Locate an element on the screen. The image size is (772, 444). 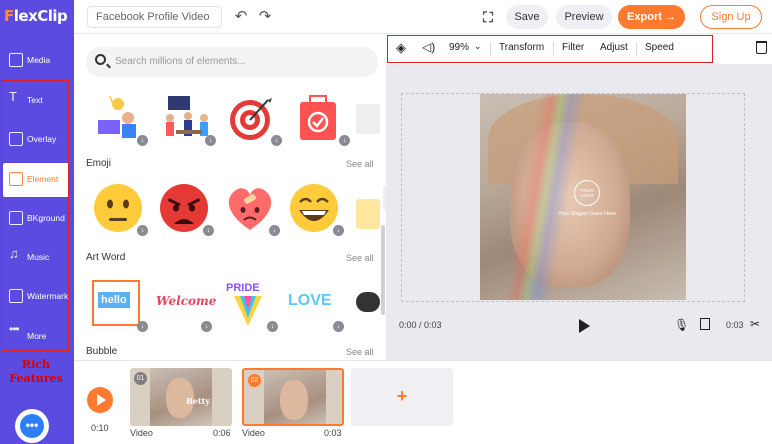
split-icon is located at coordinates (705, 324).